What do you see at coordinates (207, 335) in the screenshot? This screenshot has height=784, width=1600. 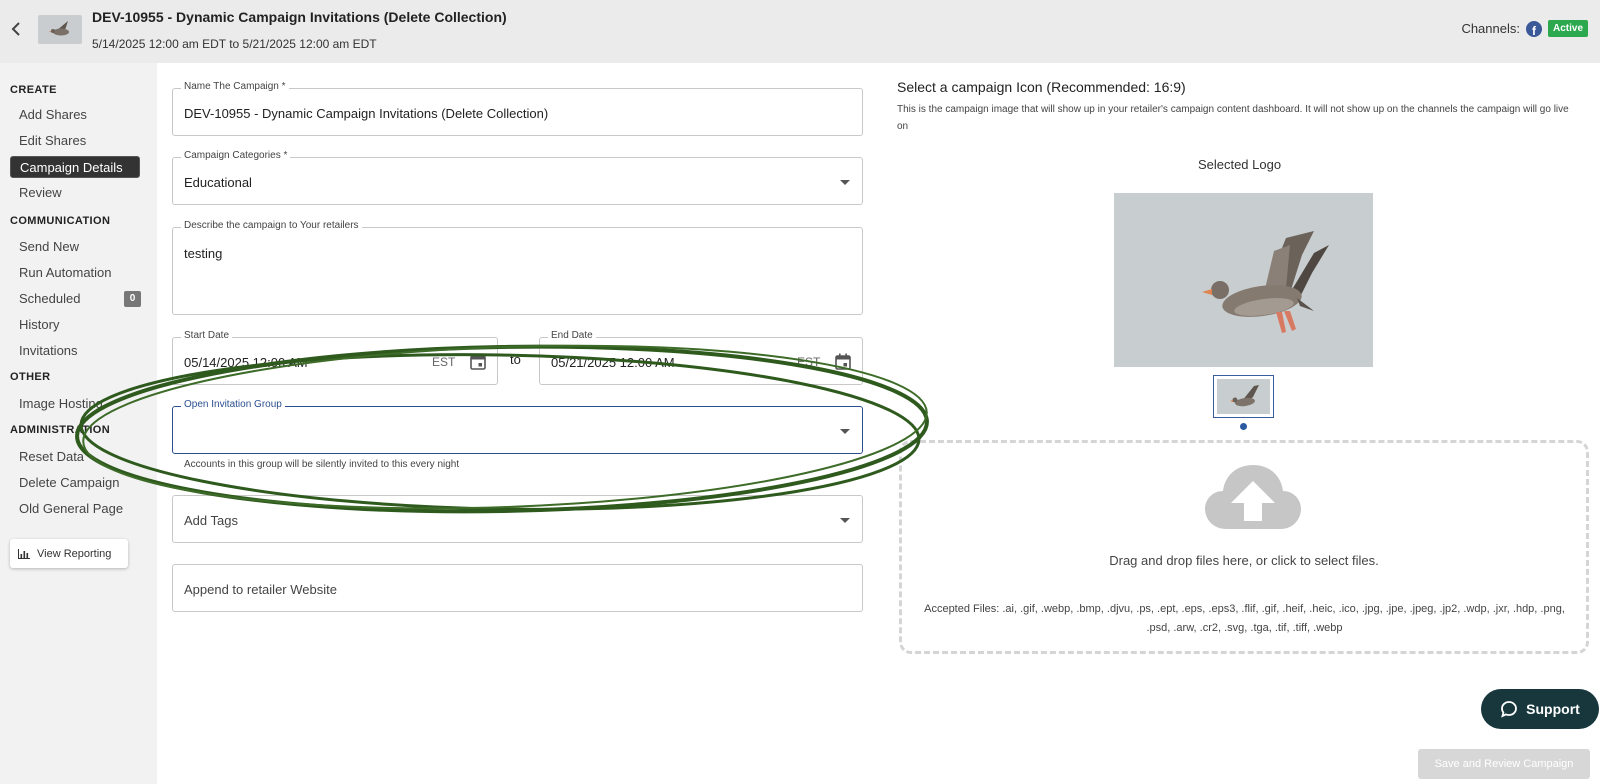 I see `start-date-label: Start Date` at bounding box center [207, 335].